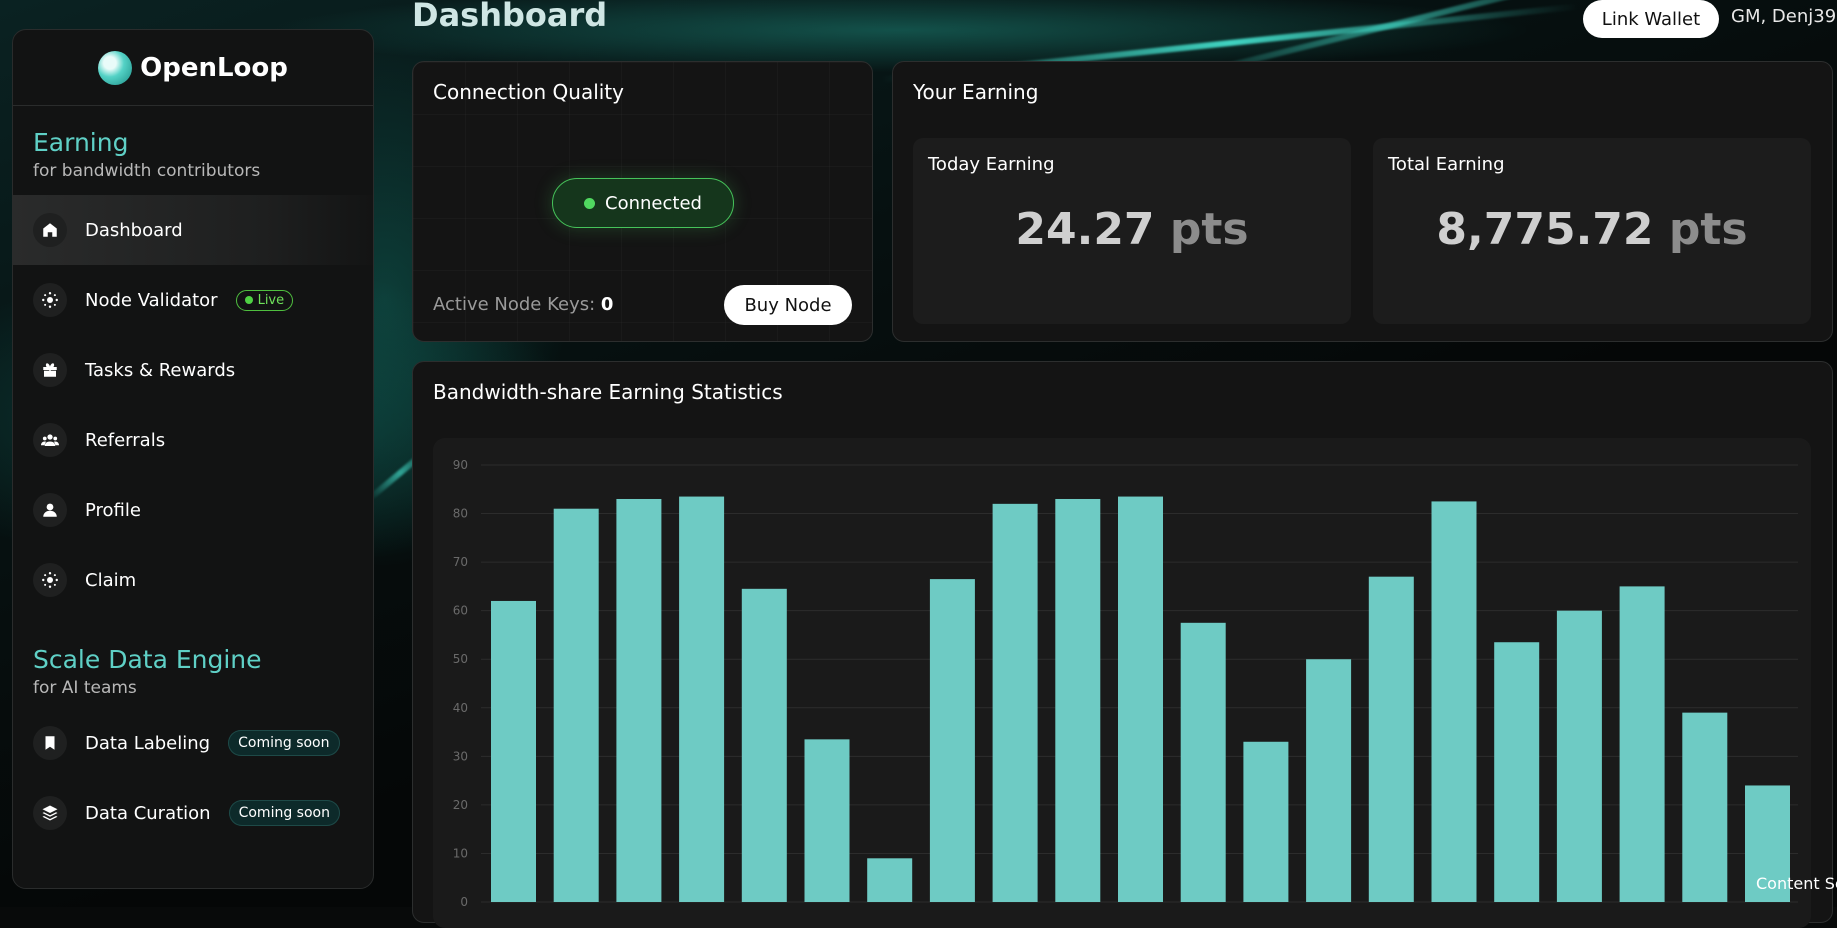 The width and height of the screenshot is (1837, 928). What do you see at coordinates (991, 164) in the screenshot?
I see `today-earning-label: Today Earning` at bounding box center [991, 164].